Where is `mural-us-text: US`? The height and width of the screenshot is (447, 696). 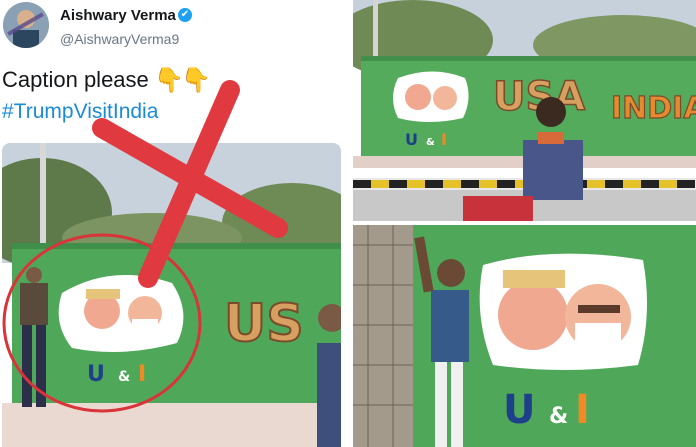
mural-us-text: US is located at coordinates (264, 324).